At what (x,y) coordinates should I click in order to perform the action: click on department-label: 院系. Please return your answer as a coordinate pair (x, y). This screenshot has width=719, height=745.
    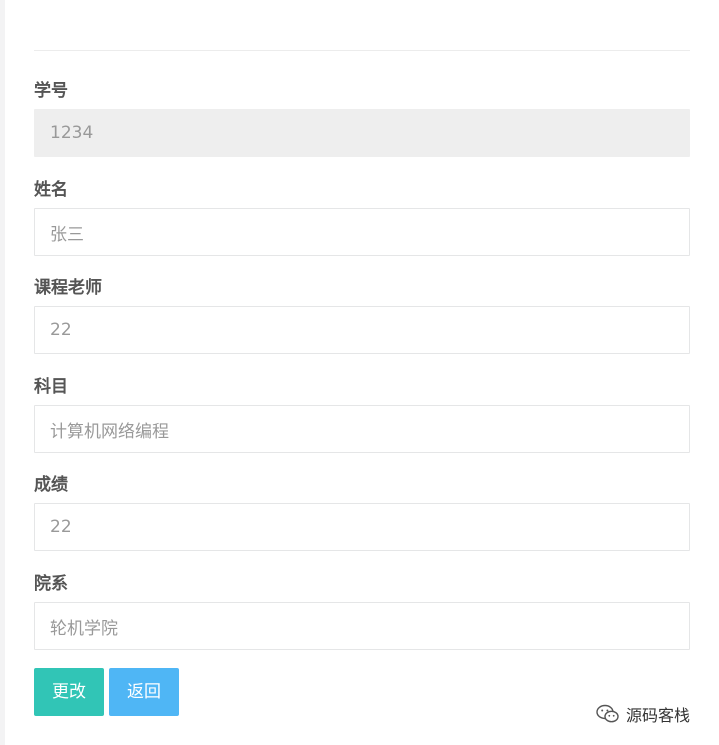
    Looking at the image, I should click on (51, 584).